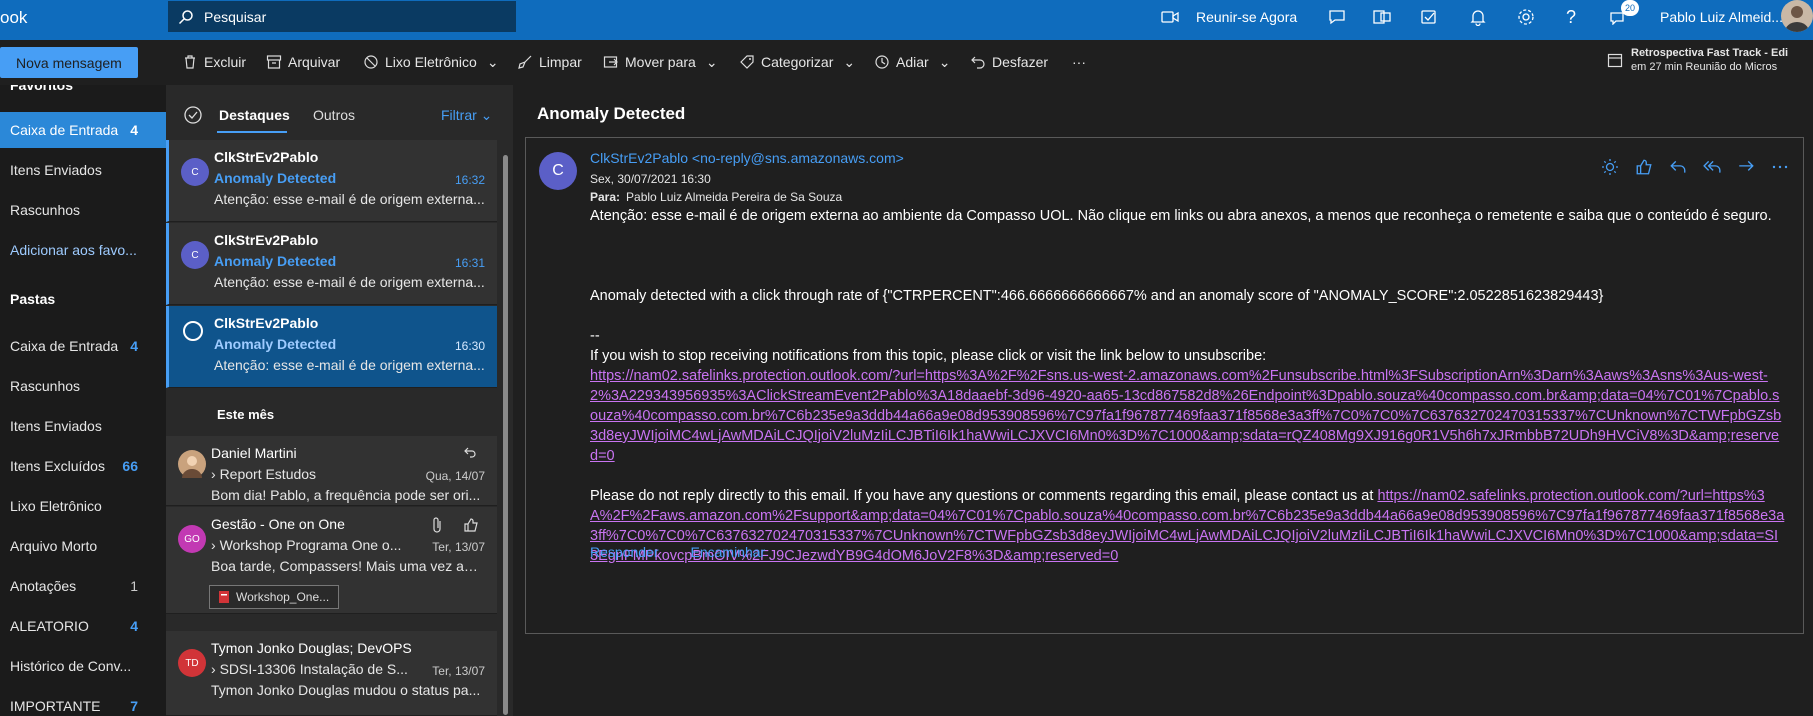 The height and width of the screenshot is (716, 1813). What do you see at coordinates (466, 115) in the screenshot?
I see `filter-button: Filtrar ⌄` at bounding box center [466, 115].